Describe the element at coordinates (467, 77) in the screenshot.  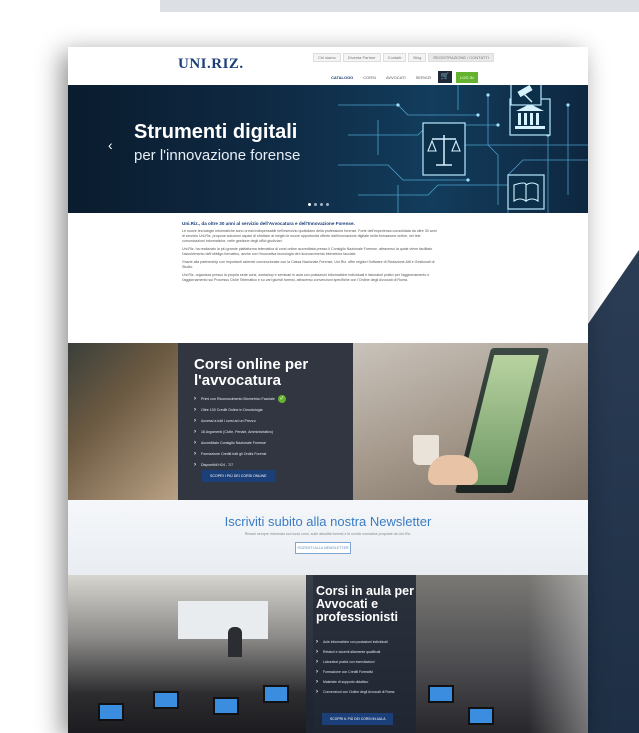
I see `login-button: LOG IN` at that location.